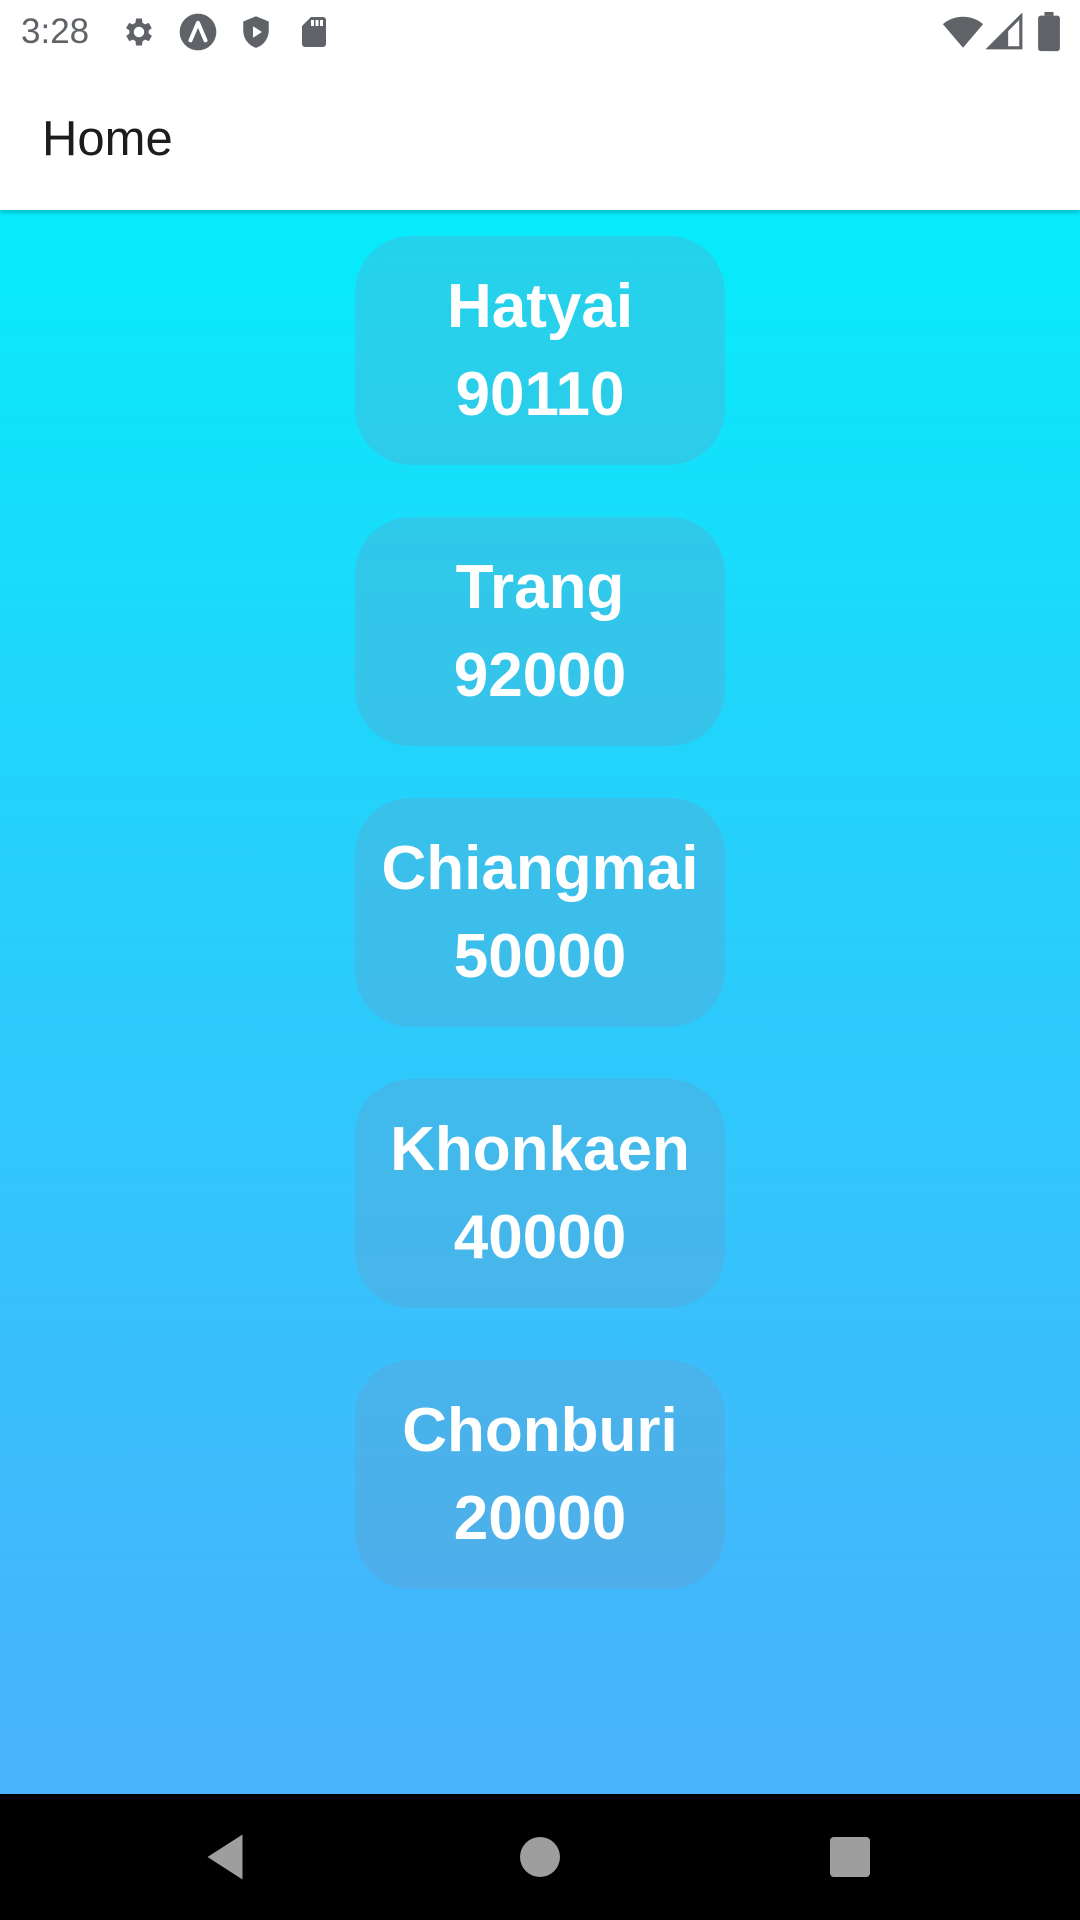 The image size is (1080, 1920). I want to click on city-card-trang: Trang 92000, so click(540, 631).